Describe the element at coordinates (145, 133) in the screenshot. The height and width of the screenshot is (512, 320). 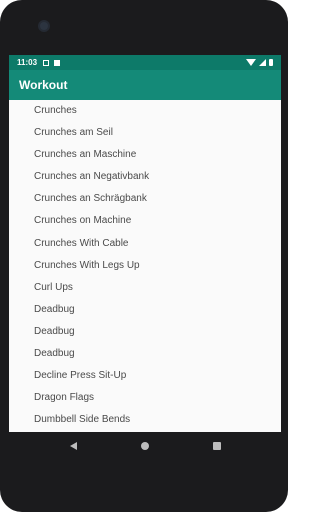
I see `list-item: Crunches am Seil` at that location.